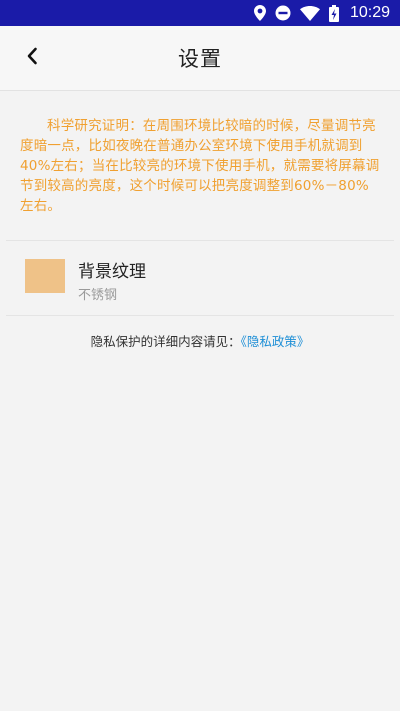 Image resolution: width=400 pixels, height=711 pixels. Describe the element at coordinates (309, 13) in the screenshot. I see `wifi-icon` at that location.